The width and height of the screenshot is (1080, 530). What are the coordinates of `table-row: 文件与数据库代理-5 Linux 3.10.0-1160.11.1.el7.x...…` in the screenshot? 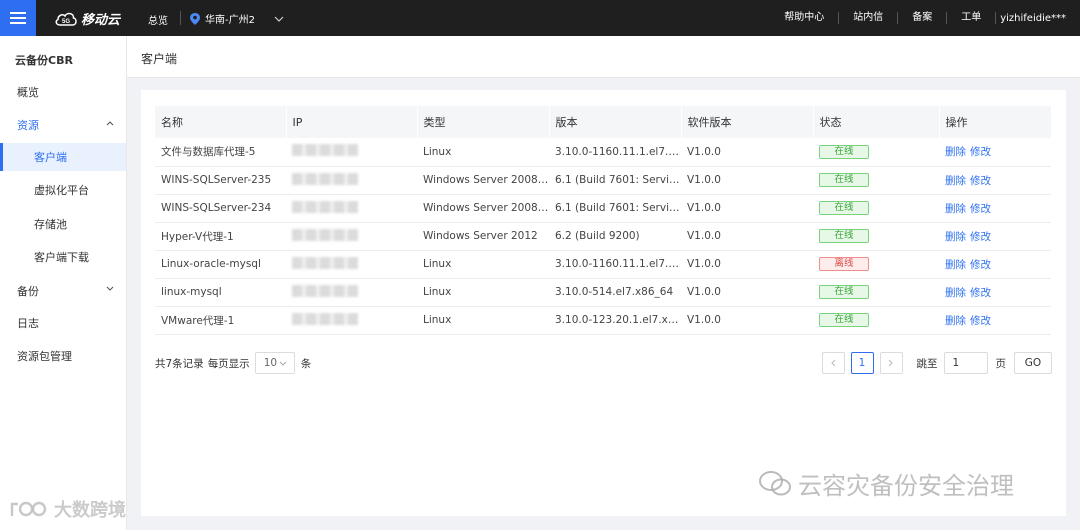 It's located at (603, 152).